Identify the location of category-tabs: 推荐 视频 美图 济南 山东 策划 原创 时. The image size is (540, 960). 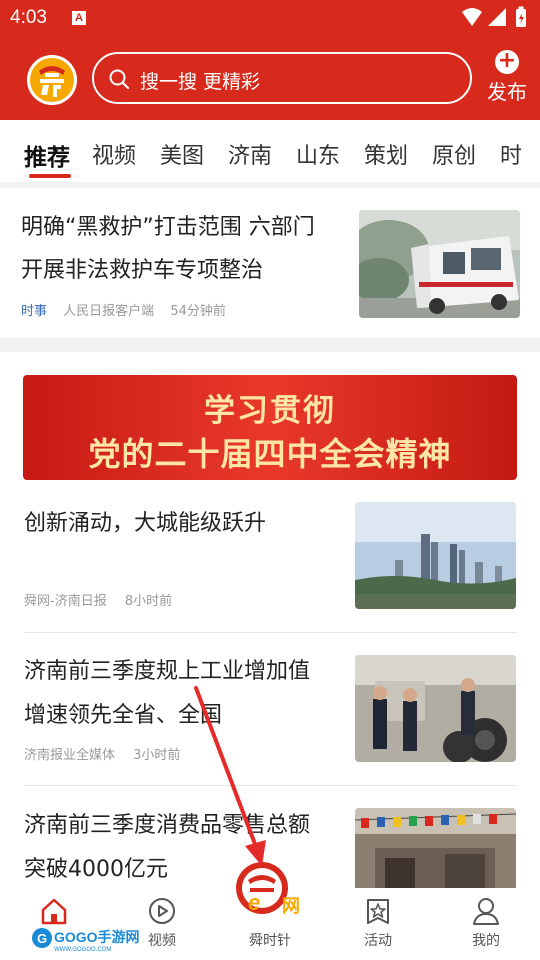
(270, 151).